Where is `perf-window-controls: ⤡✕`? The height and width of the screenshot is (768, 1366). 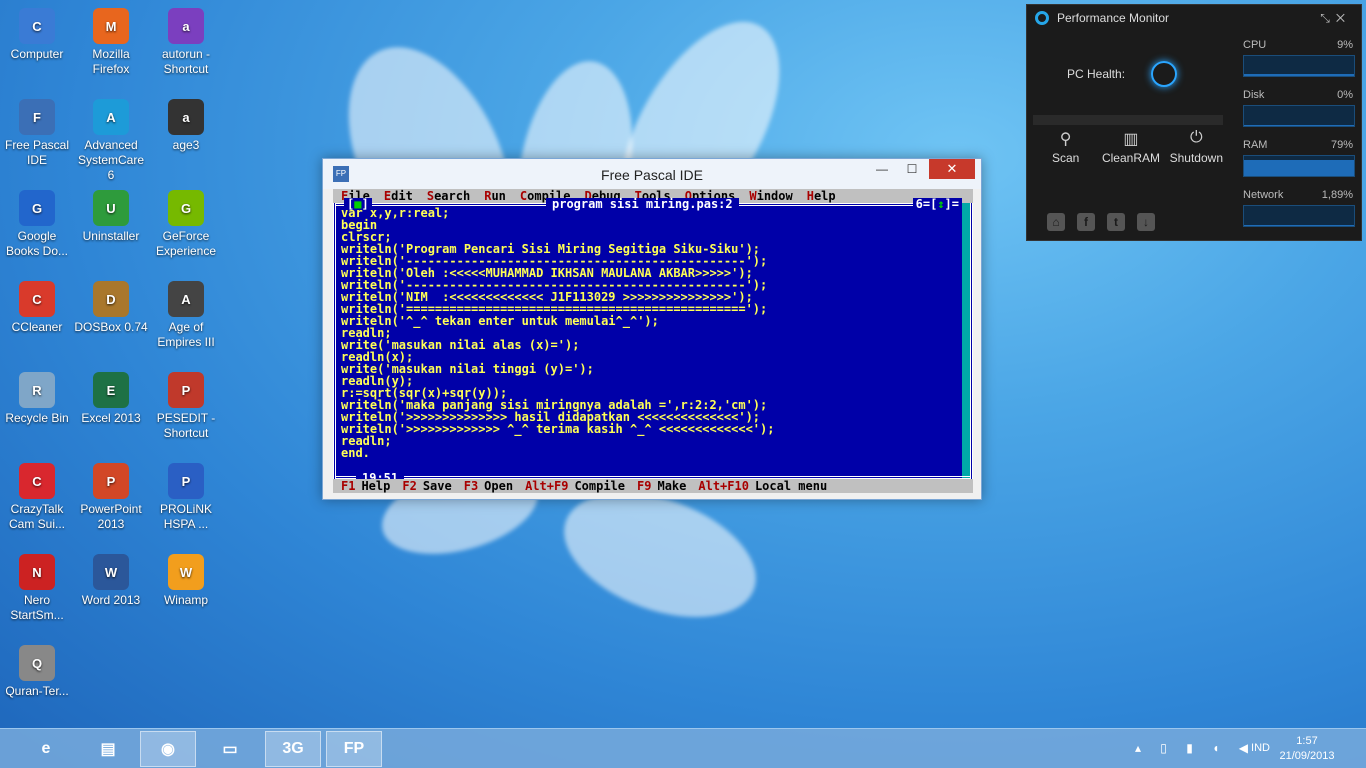
perf-window-controls: ⤡✕ is located at coordinates (1335, 18).